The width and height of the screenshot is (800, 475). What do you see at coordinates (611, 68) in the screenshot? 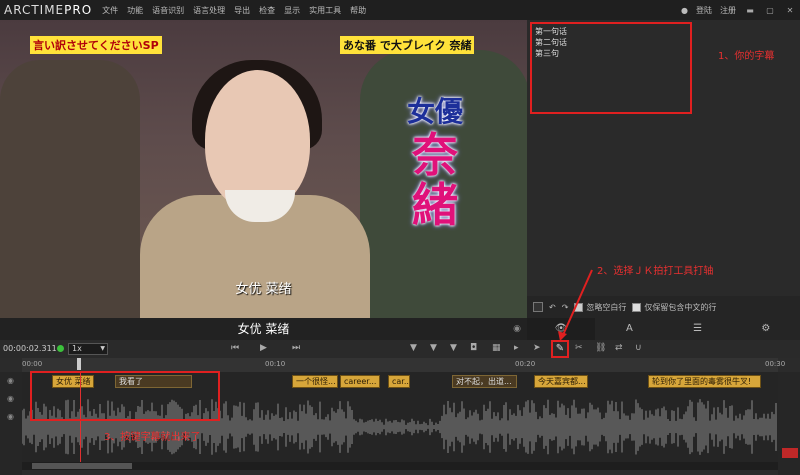
I see `script-text-area: 第一句话 第二句话 第三句` at bounding box center [611, 68].